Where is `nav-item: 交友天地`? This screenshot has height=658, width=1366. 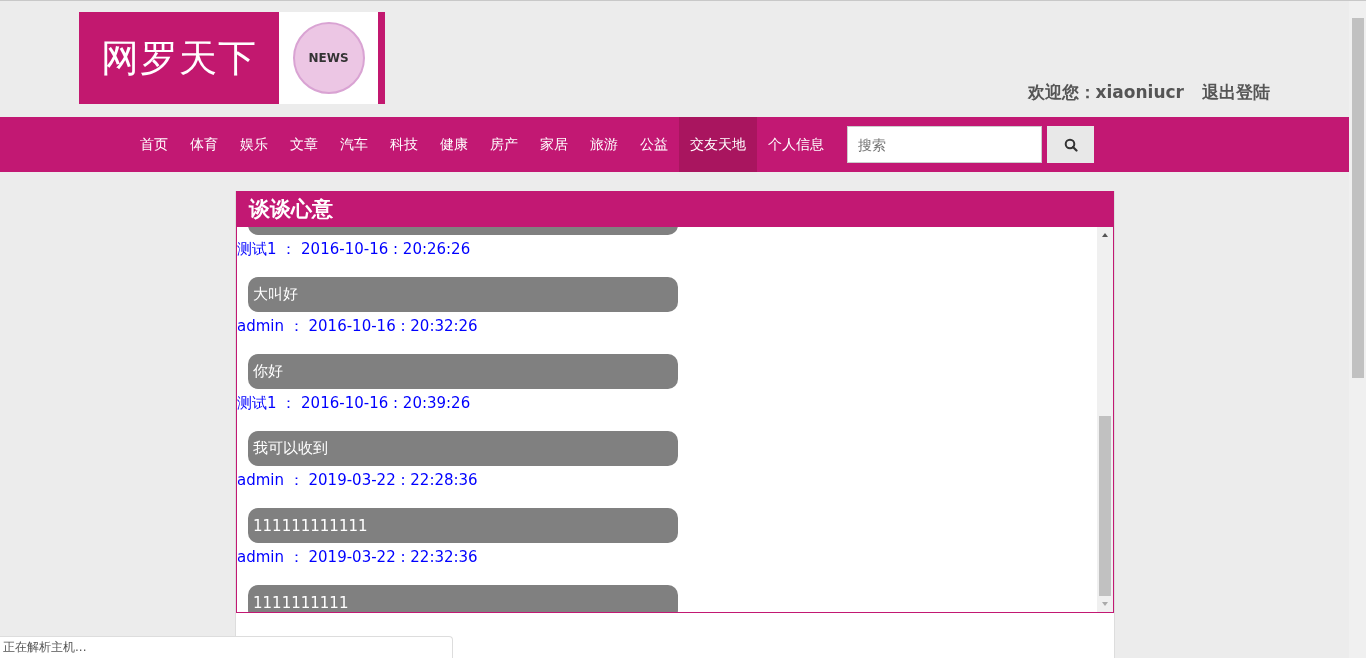 nav-item: 交友天地 is located at coordinates (718, 144).